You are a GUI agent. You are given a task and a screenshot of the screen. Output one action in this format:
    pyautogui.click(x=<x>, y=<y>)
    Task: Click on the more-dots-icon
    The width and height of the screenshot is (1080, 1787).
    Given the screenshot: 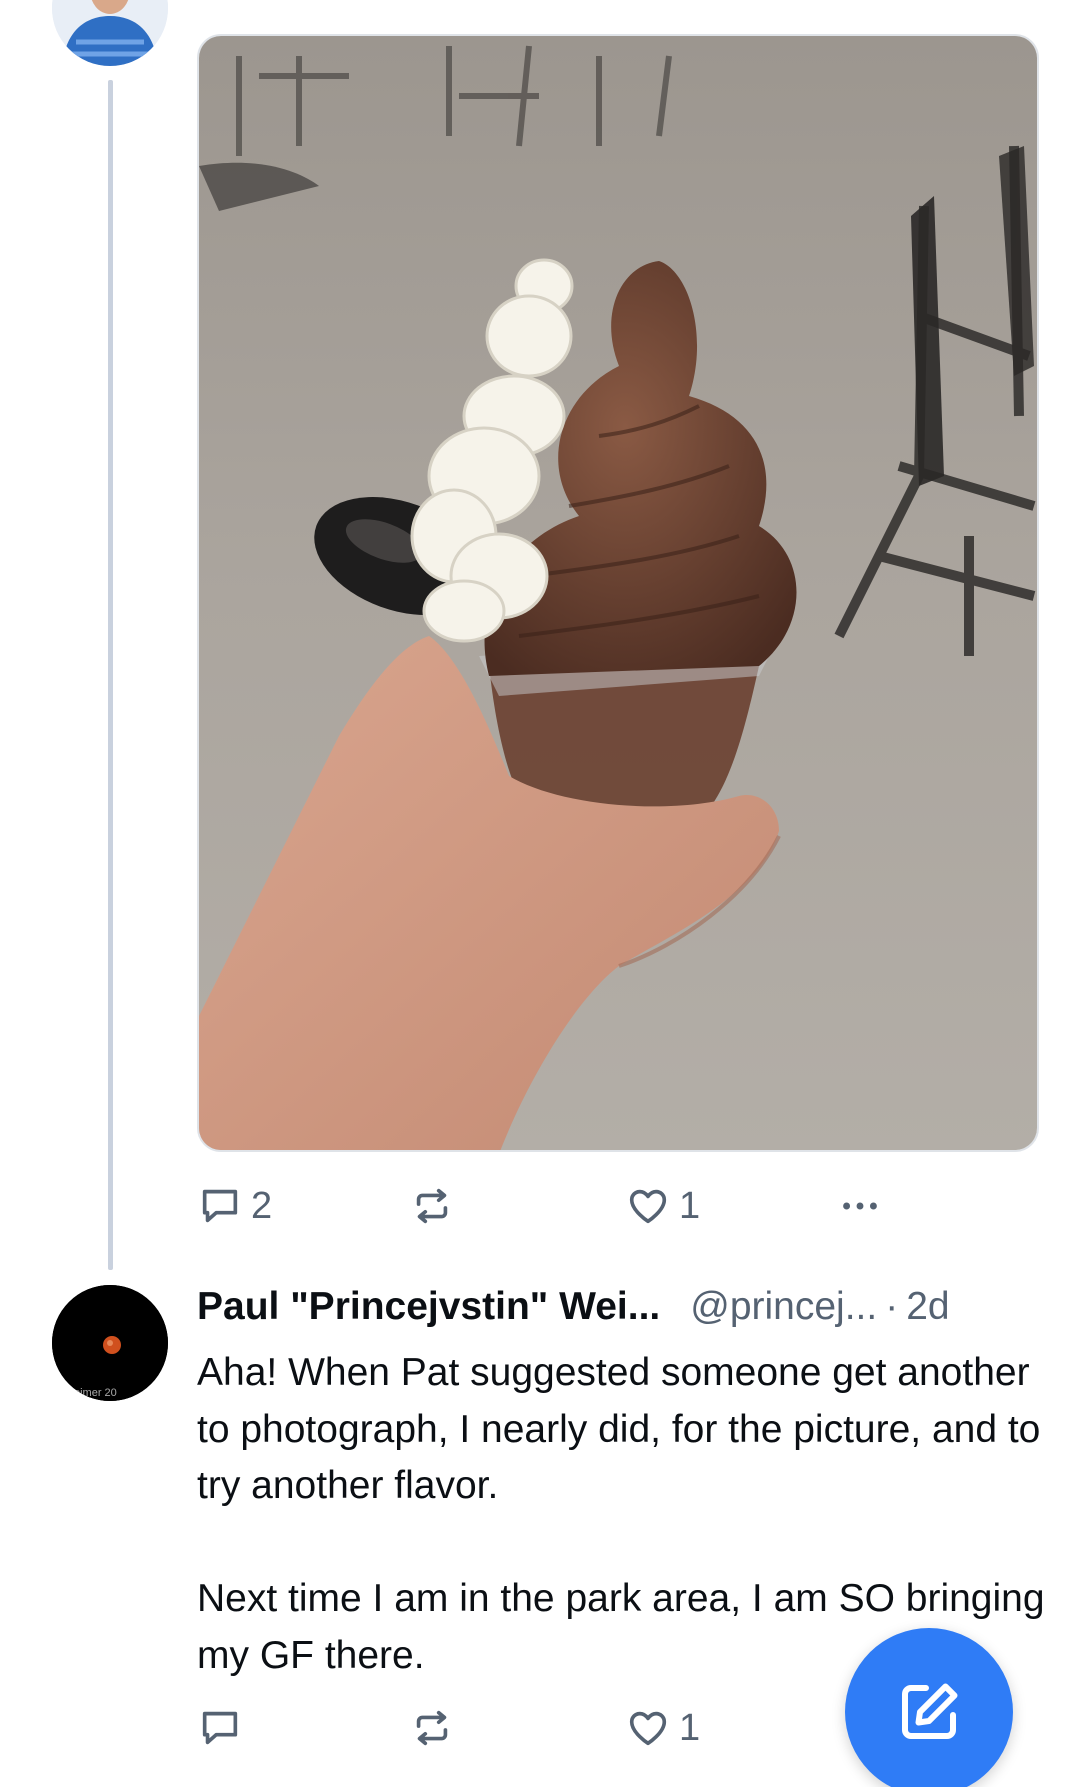 What is the action you would take?
    pyautogui.click(x=860, y=1206)
    